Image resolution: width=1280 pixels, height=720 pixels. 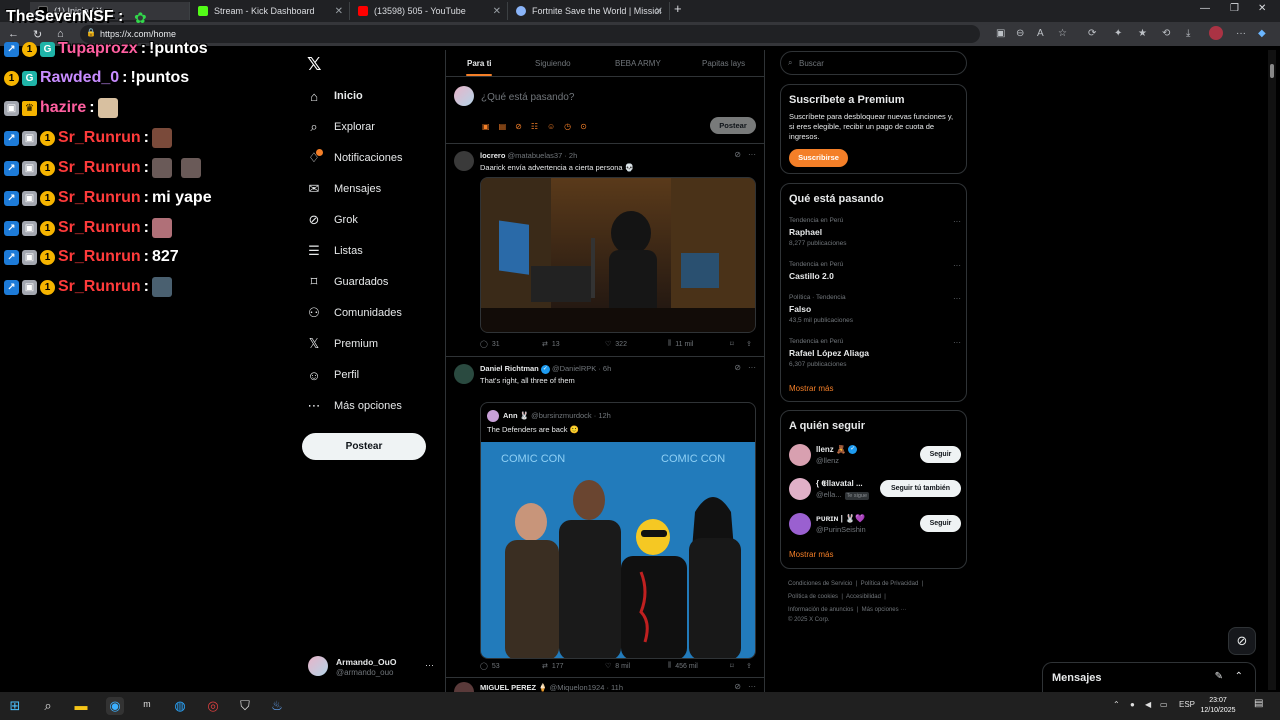 What do you see at coordinates (1116, 704) in the screenshot?
I see `tray-chevron-icon: ⌃` at bounding box center [1116, 704].